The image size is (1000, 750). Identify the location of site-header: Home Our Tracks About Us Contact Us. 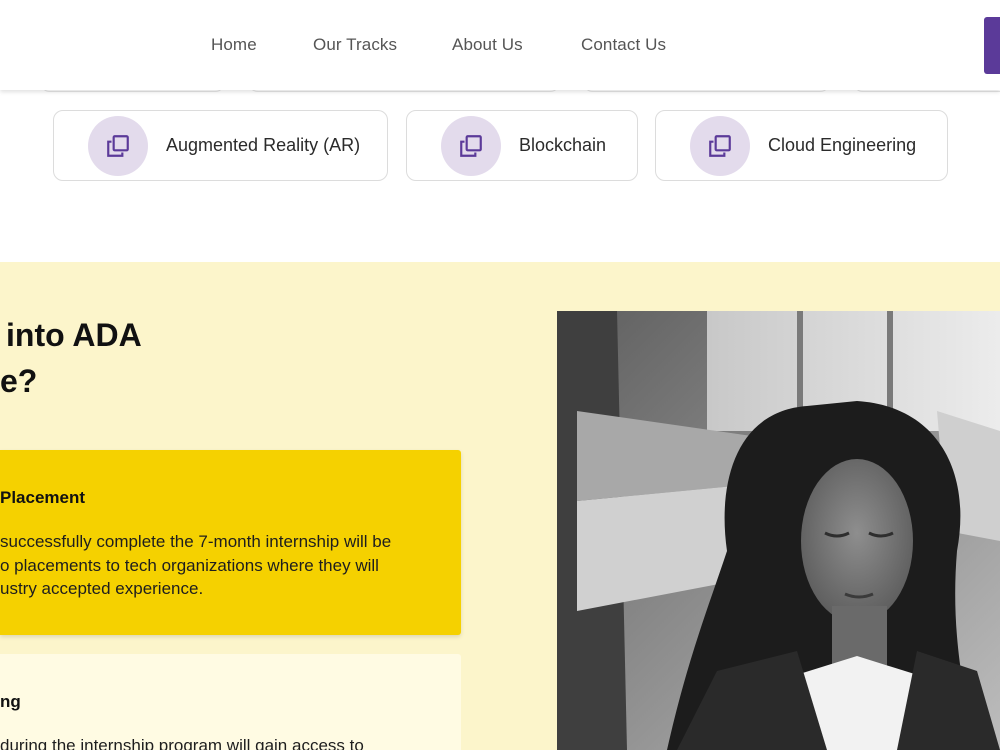
(500, 45).